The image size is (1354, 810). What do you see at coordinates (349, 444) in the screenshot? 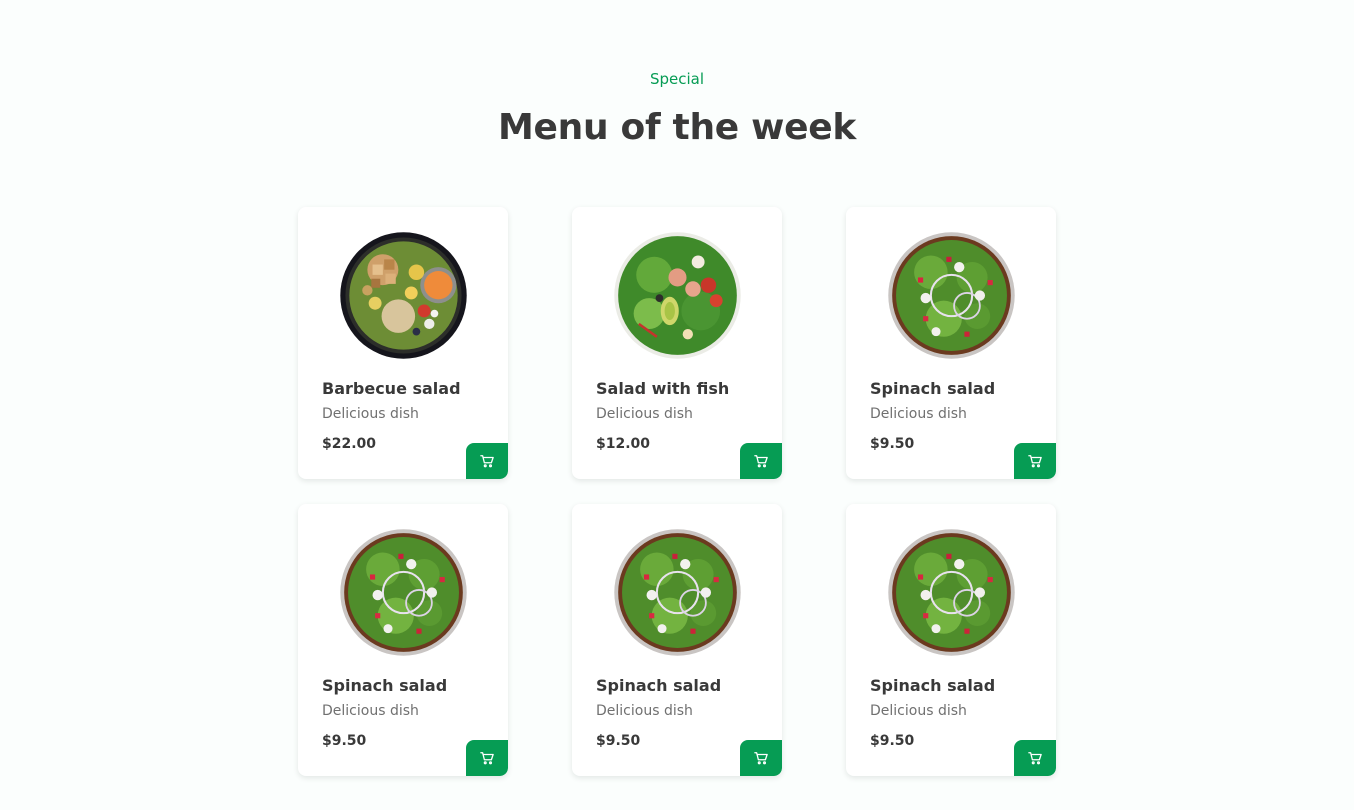
I see `dish-price: $22.00` at bounding box center [349, 444].